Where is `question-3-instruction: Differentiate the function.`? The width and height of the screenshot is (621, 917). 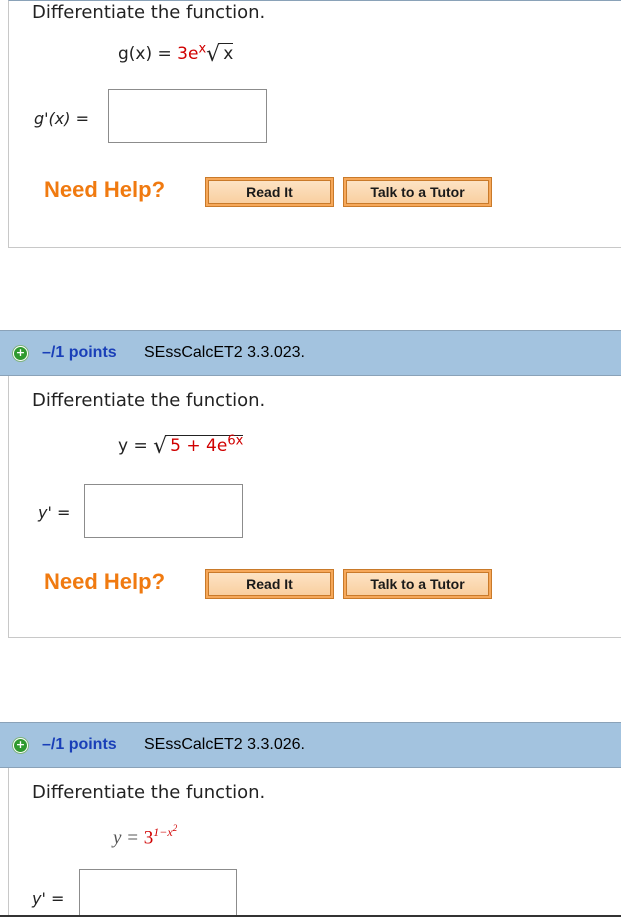
question-3-instruction: Differentiate the function. is located at coordinates (149, 792).